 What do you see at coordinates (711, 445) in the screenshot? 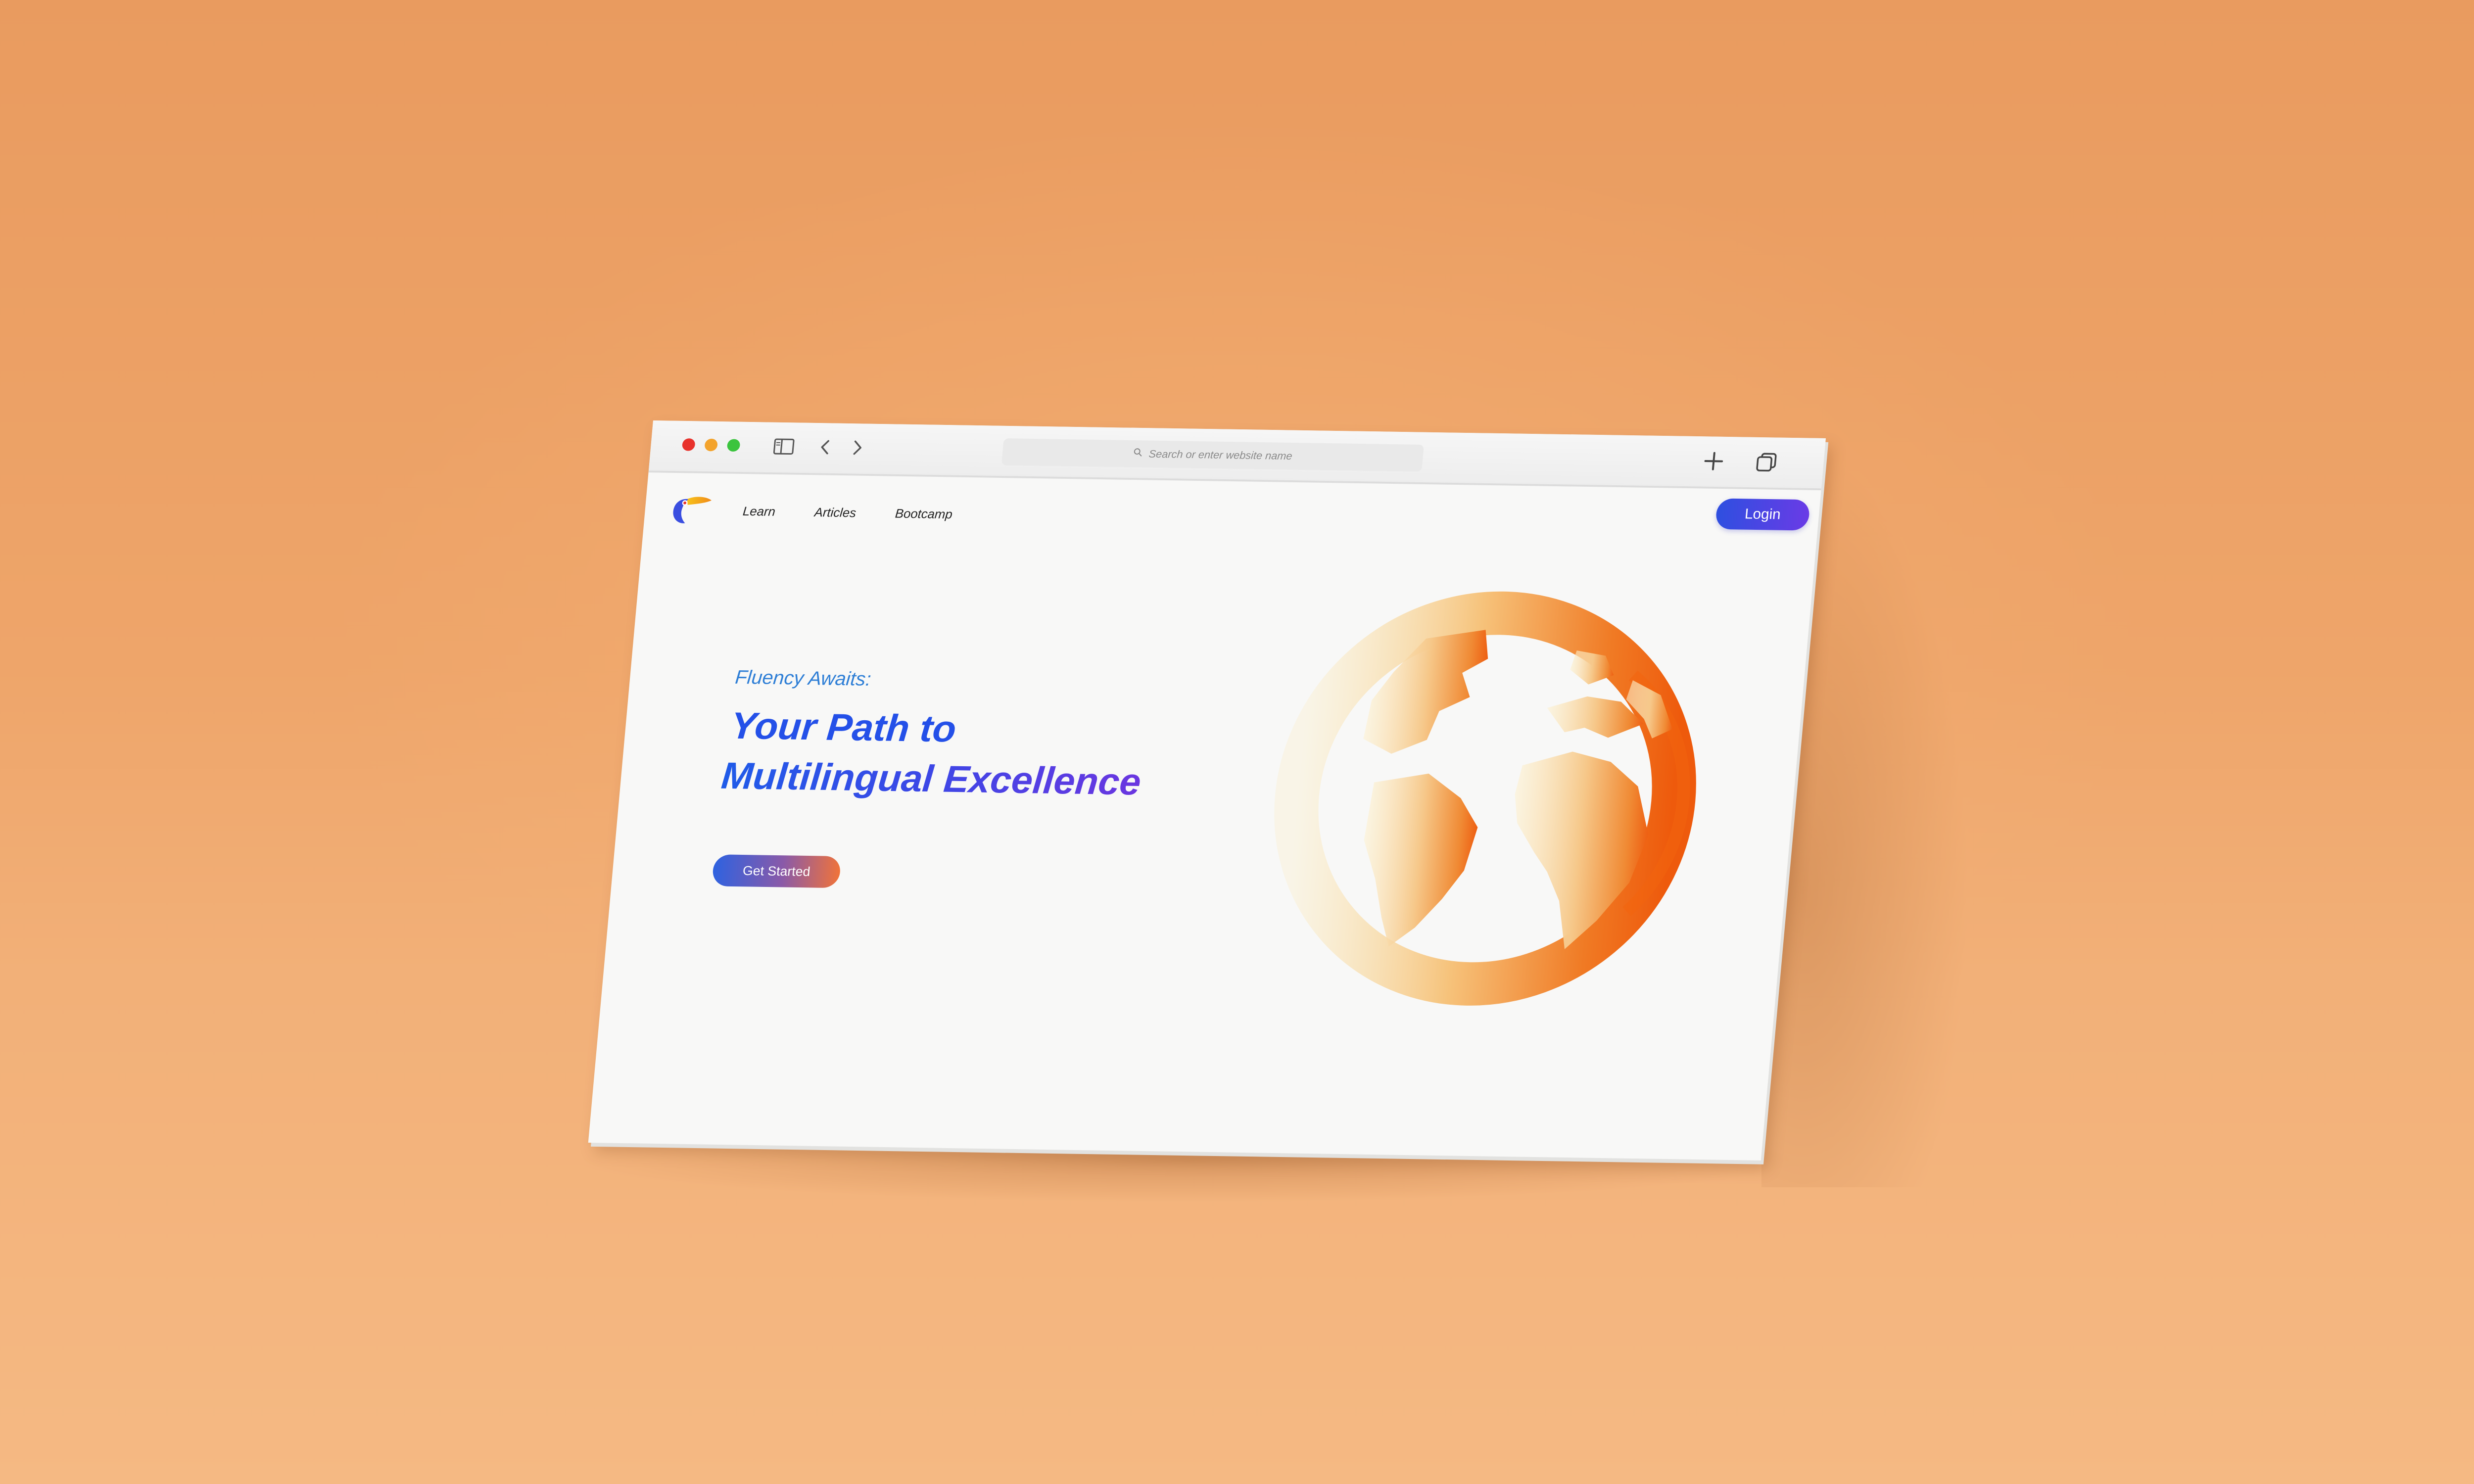
I see `minimize-window-button` at bounding box center [711, 445].